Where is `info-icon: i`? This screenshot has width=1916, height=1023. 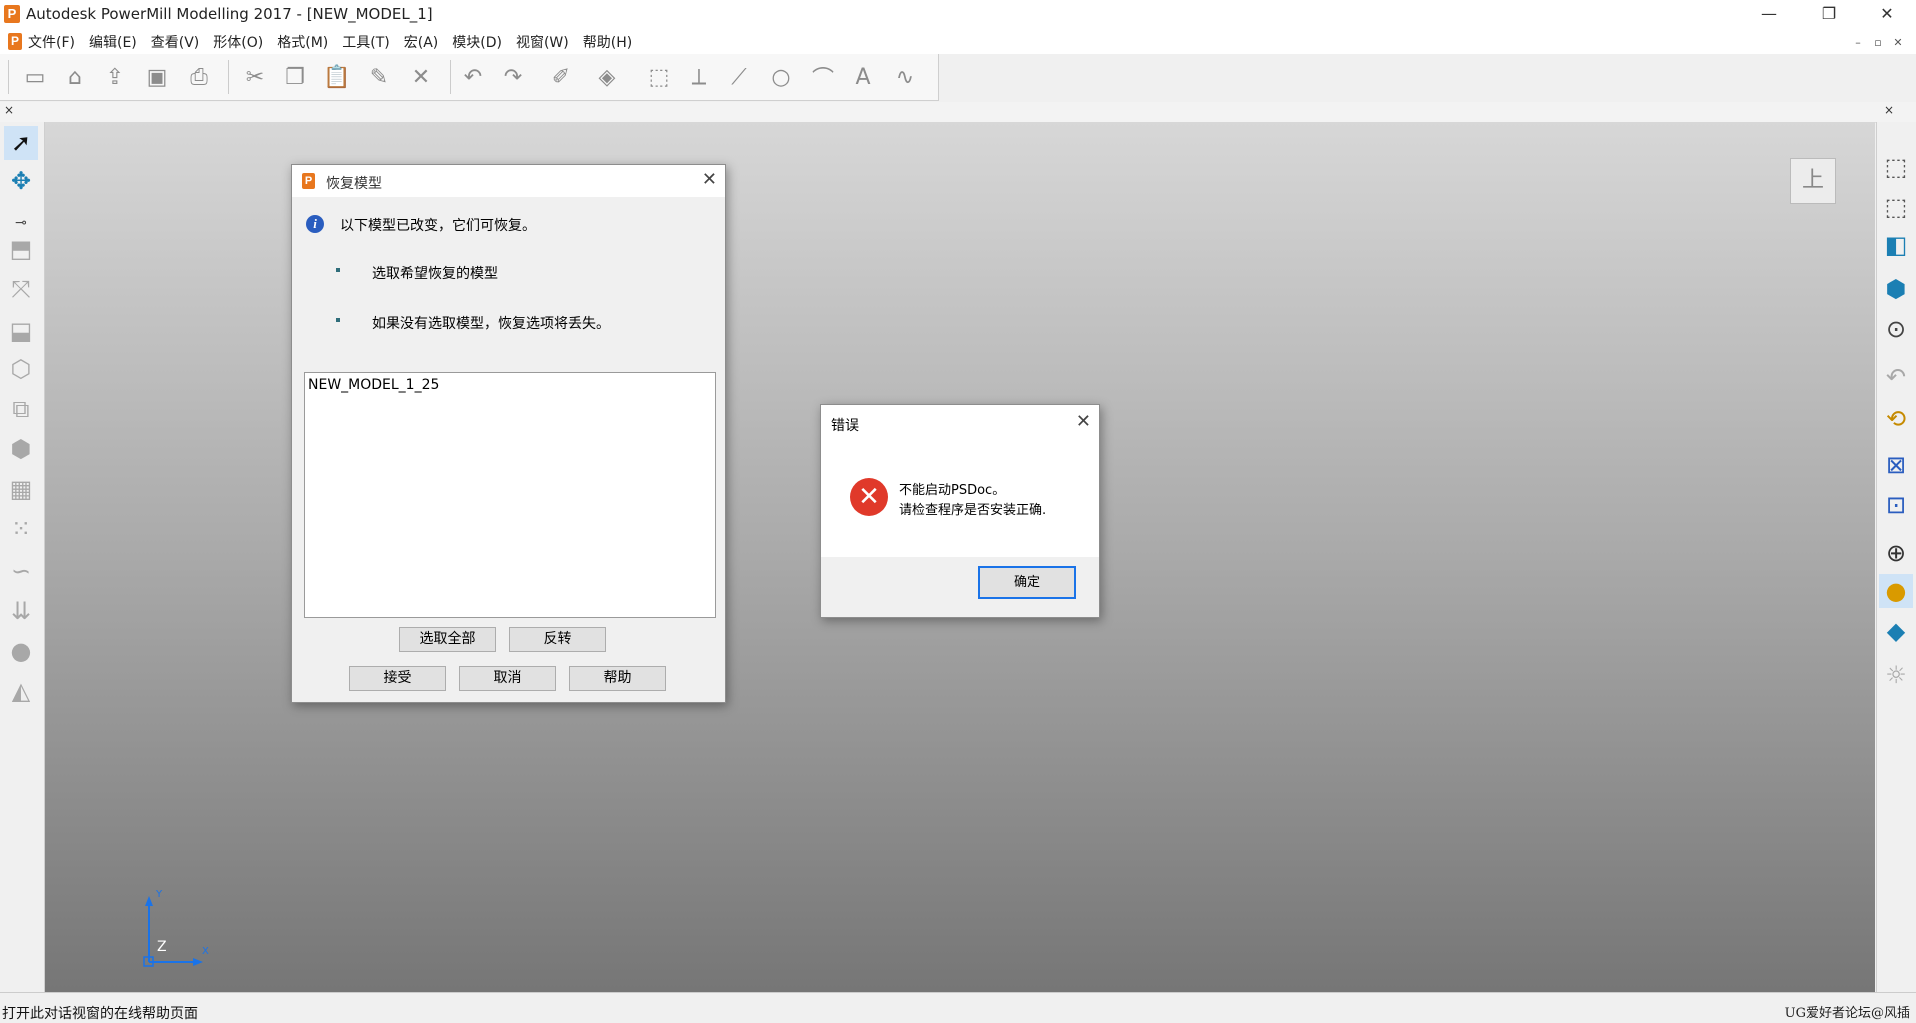 info-icon: i is located at coordinates (315, 224).